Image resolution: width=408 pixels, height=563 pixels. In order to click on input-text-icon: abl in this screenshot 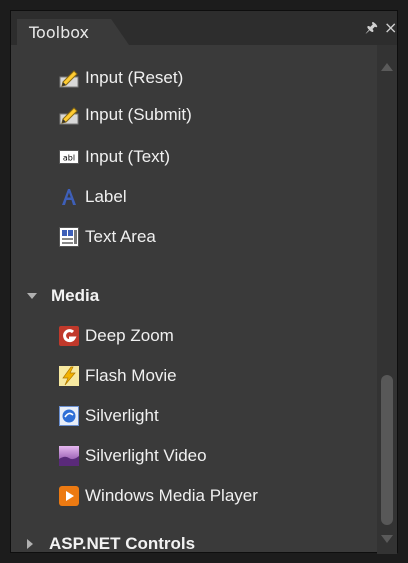, I will do `click(69, 157)`.